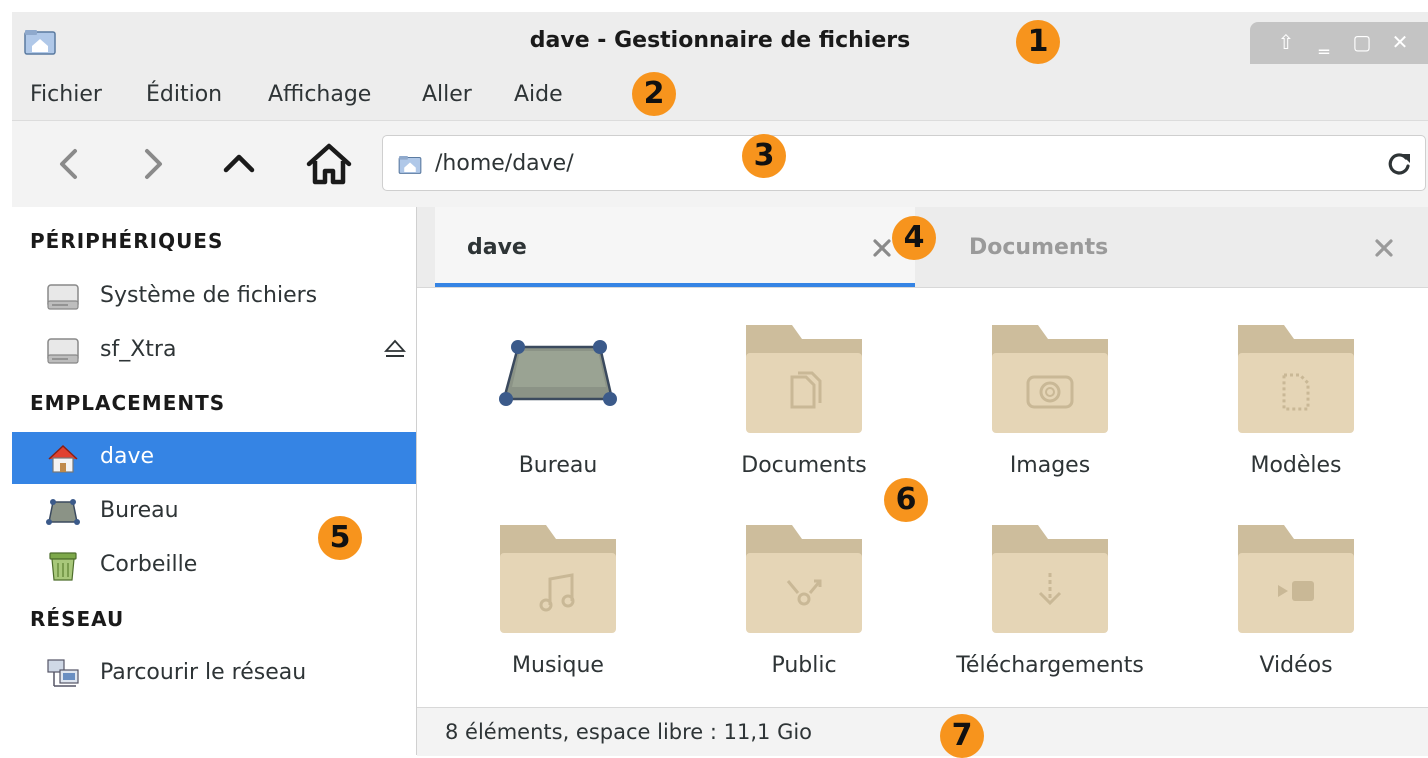 This screenshot has width=1428, height=758. I want to click on close-icon: ✕, so click(1400, 42).